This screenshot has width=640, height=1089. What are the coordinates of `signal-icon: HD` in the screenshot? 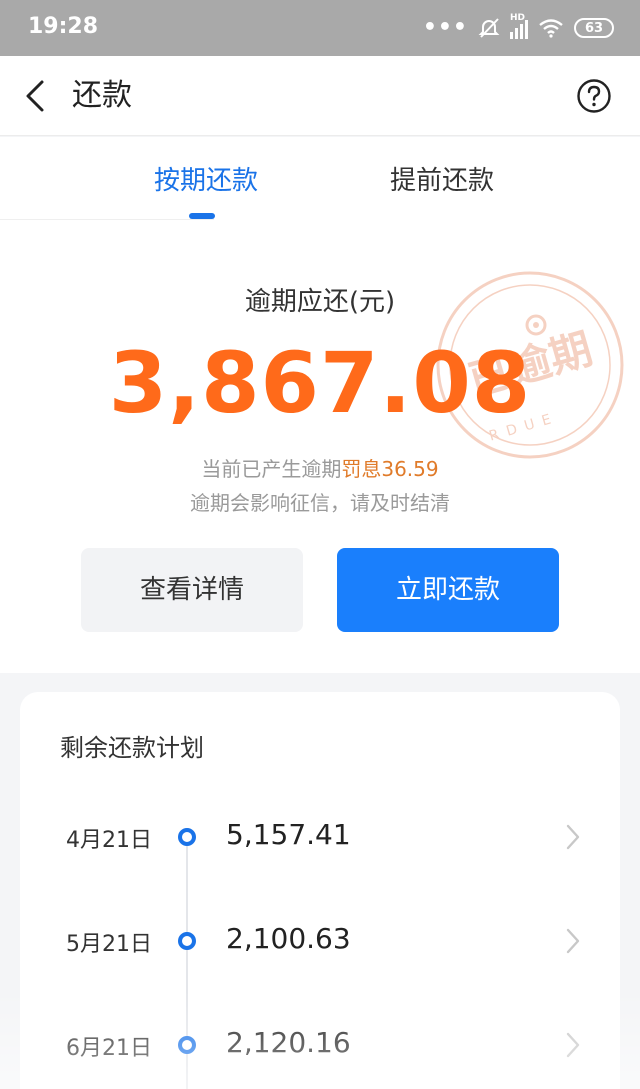 It's located at (519, 26).